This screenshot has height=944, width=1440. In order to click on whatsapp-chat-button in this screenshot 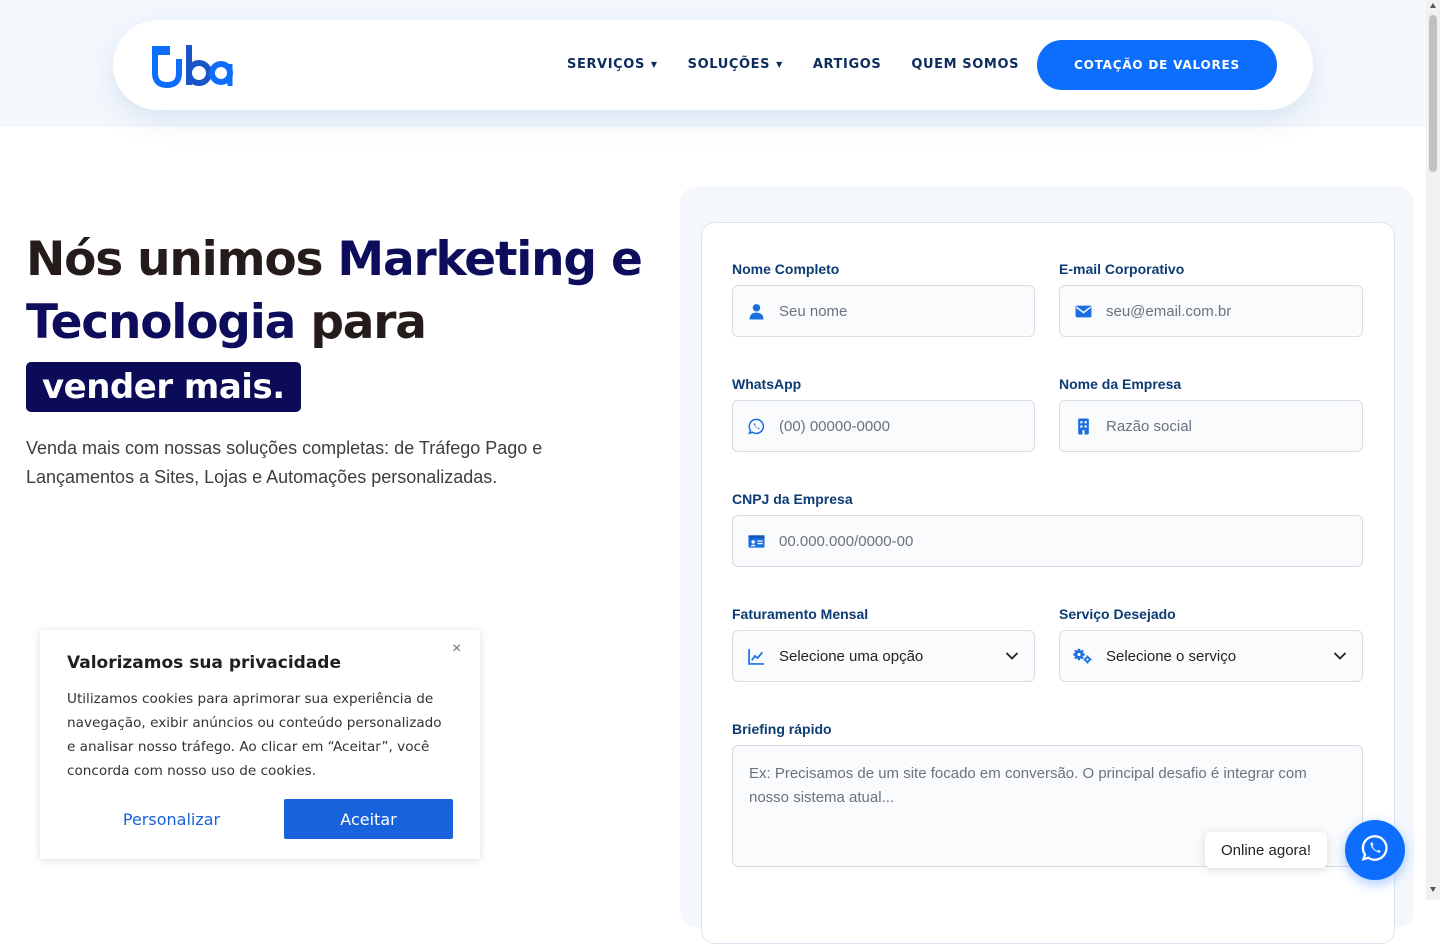, I will do `click(1375, 850)`.